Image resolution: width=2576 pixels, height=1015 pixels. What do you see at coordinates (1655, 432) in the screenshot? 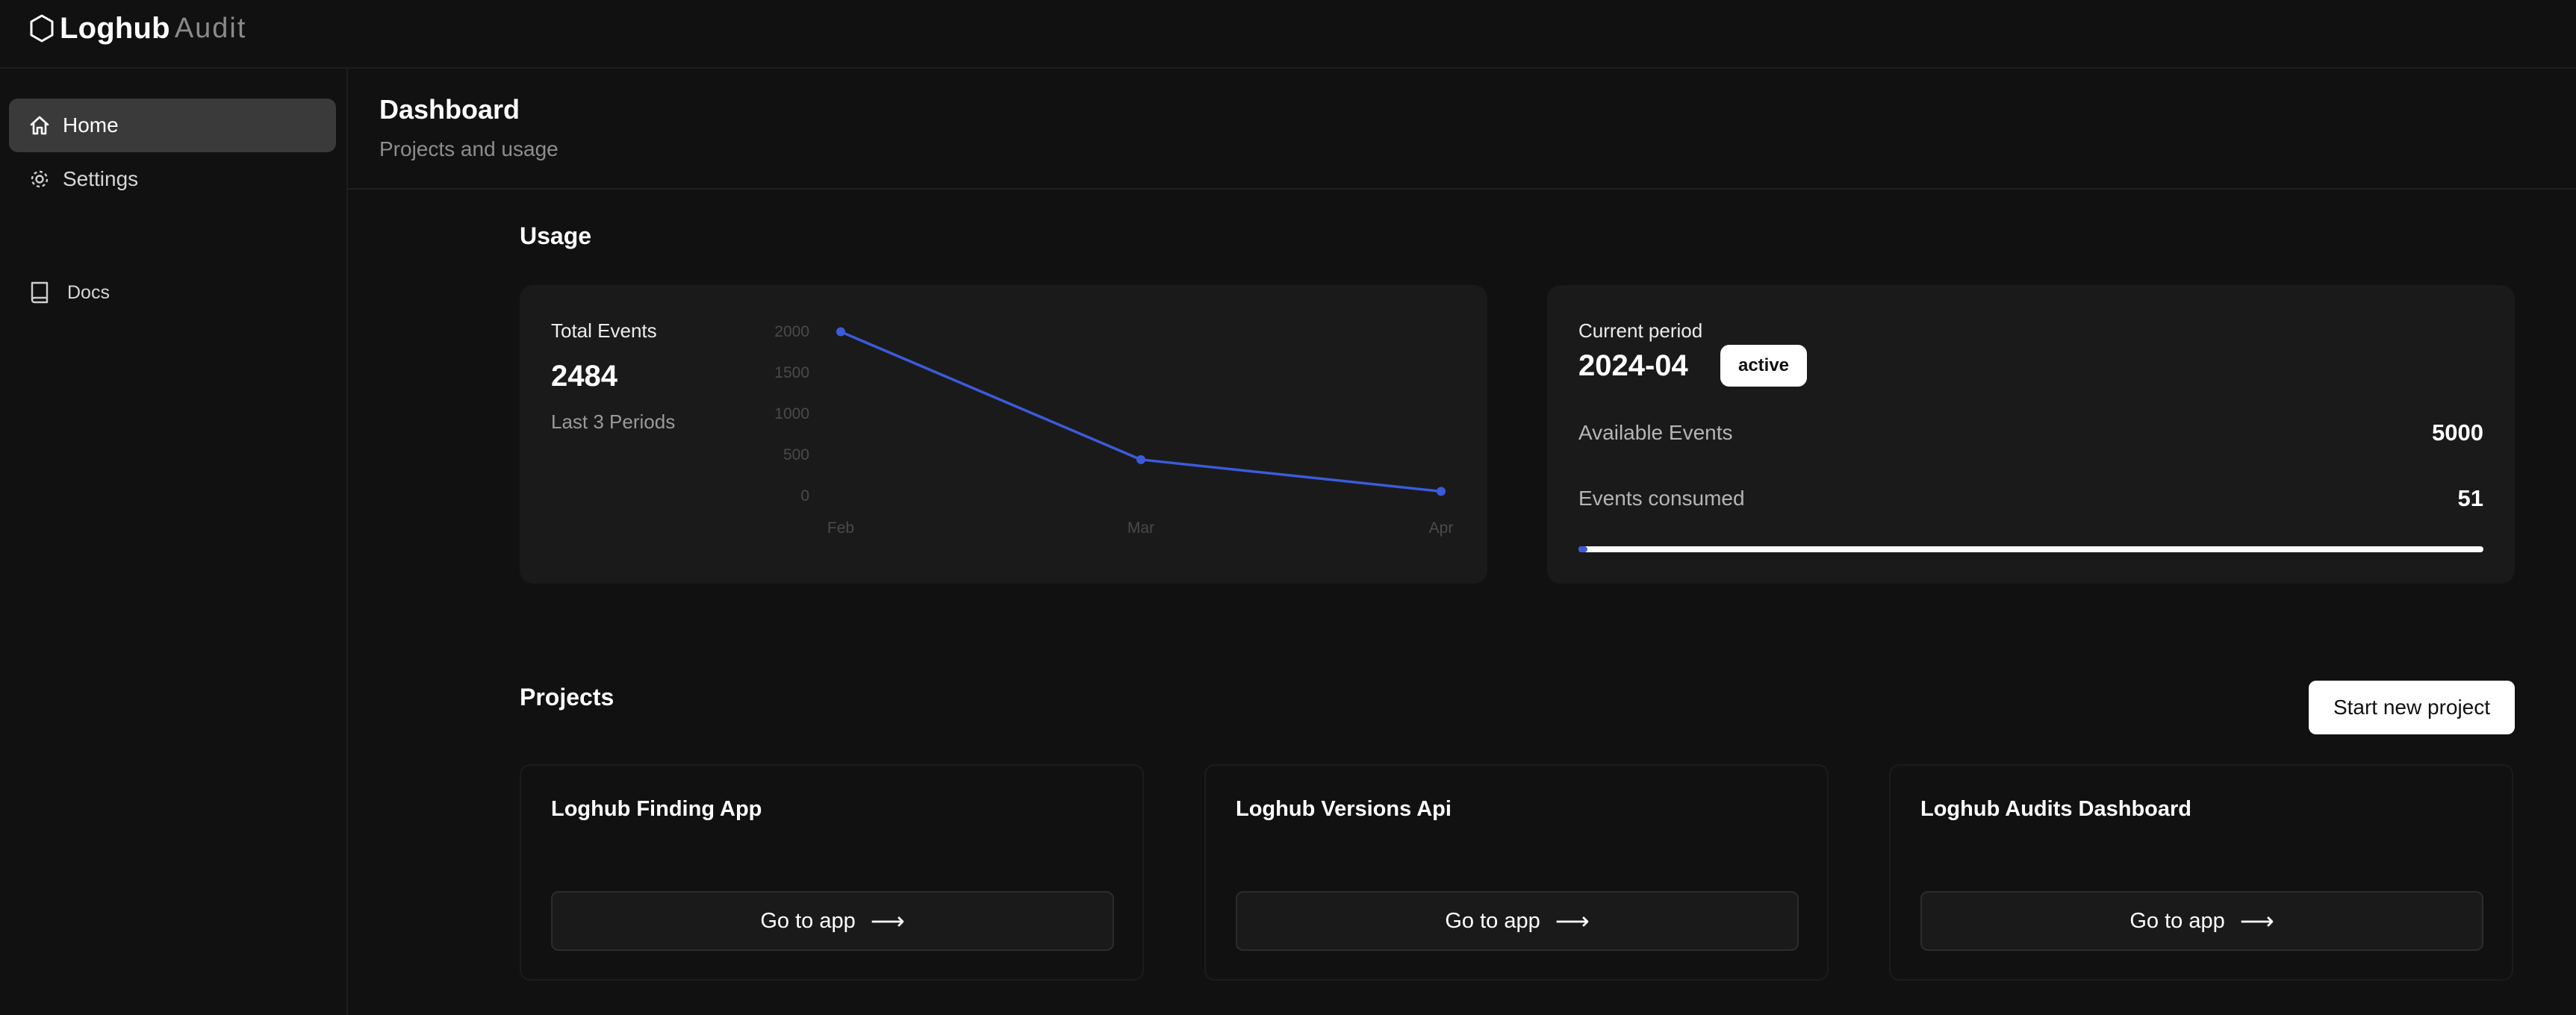
I see `available-events-label: Available Events` at bounding box center [1655, 432].